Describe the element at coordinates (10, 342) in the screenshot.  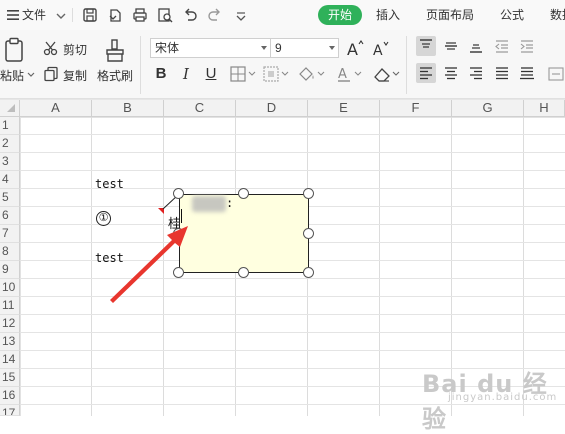
I see `row-header-13: 13` at that location.